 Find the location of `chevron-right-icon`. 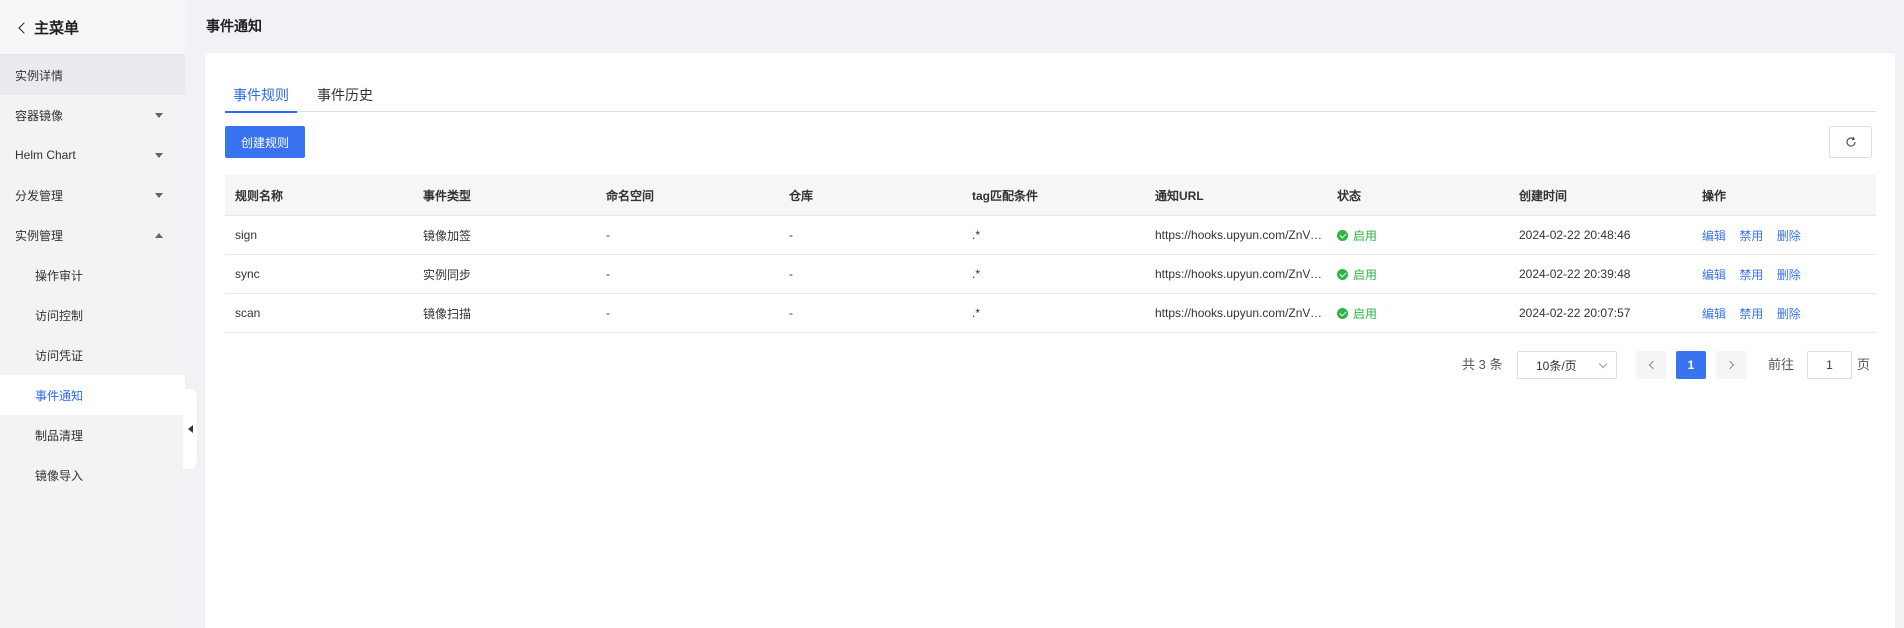

chevron-right-icon is located at coordinates (1729, 365).